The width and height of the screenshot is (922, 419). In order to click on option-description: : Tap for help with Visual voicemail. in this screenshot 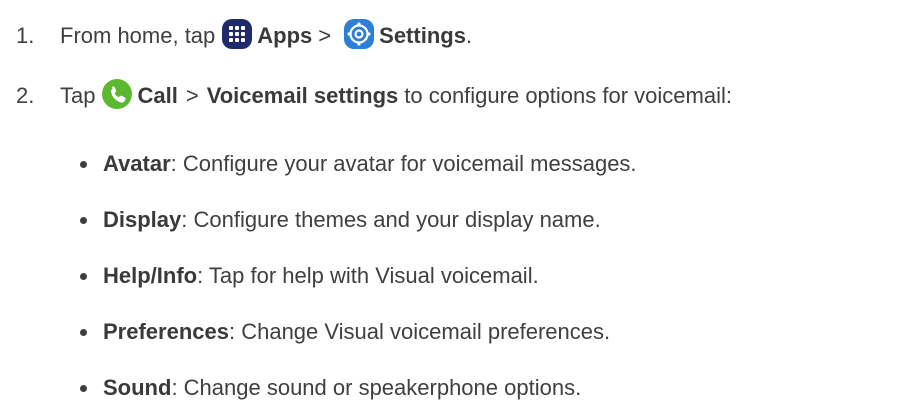, I will do `click(368, 275)`.